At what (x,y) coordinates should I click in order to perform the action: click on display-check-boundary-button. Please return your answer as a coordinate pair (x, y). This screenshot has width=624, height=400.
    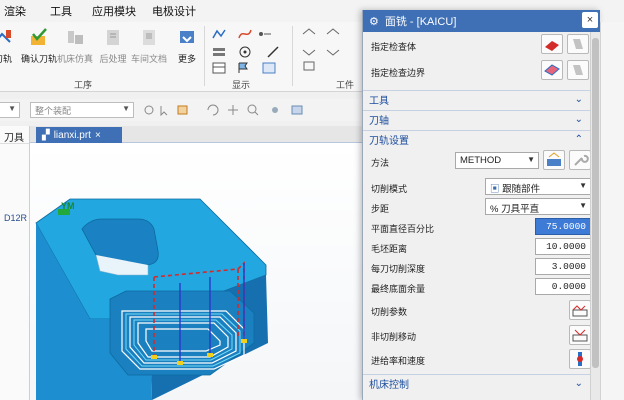
    Looking at the image, I should click on (578, 70).